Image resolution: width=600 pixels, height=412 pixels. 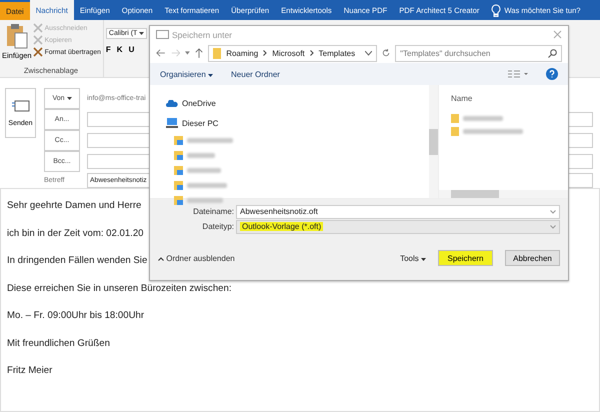 What do you see at coordinates (532, 258) in the screenshot?
I see `cancel-button: Abbrechen` at bounding box center [532, 258].